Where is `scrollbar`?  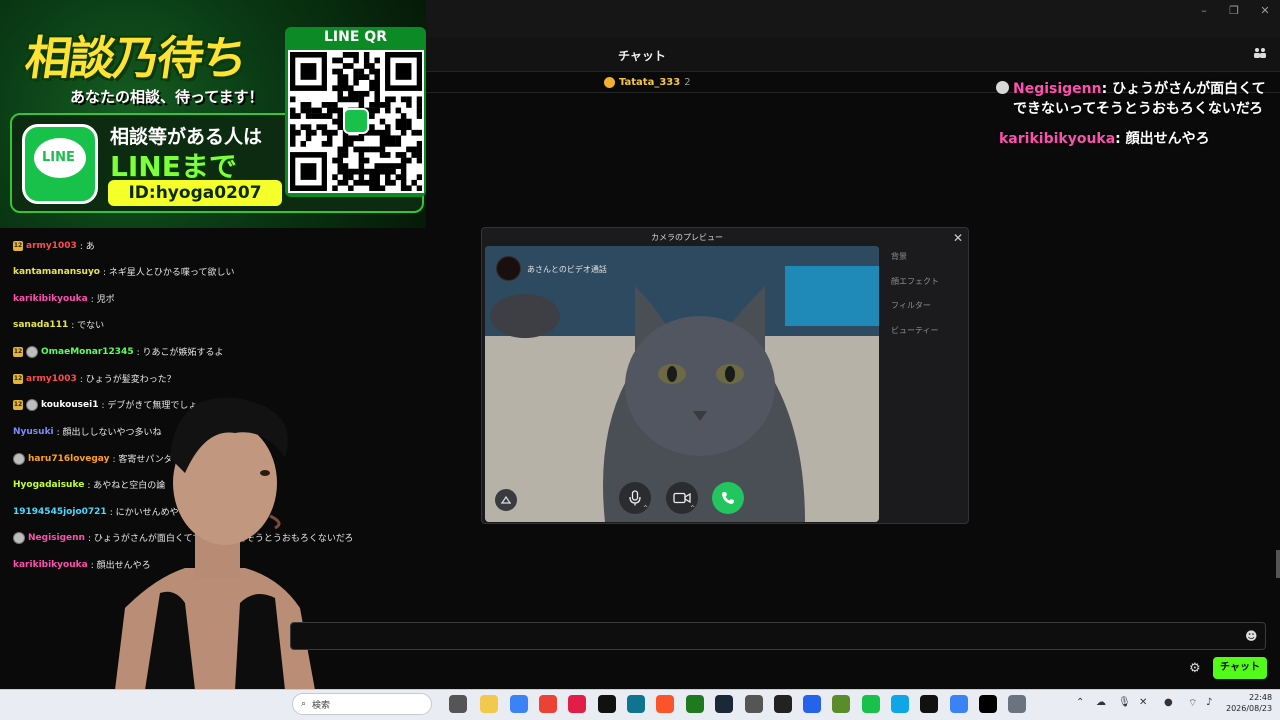
scrollbar is located at coordinates (1278, 564).